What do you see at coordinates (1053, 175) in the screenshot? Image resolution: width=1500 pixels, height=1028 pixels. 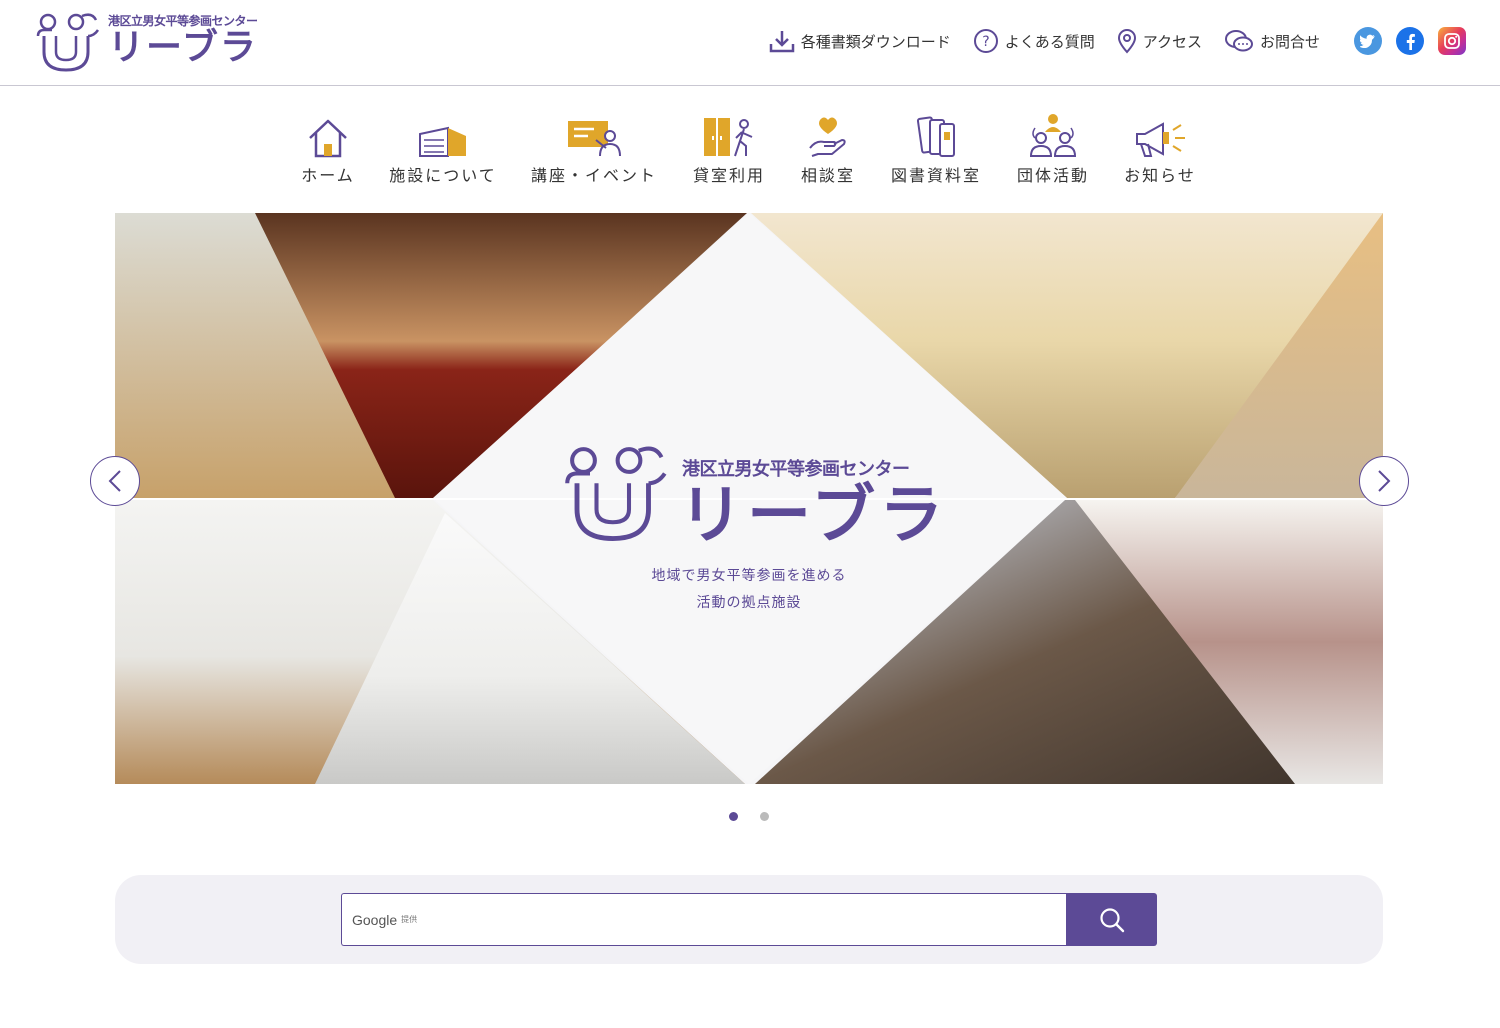 I see `nav-groups-label: 団体活動` at bounding box center [1053, 175].